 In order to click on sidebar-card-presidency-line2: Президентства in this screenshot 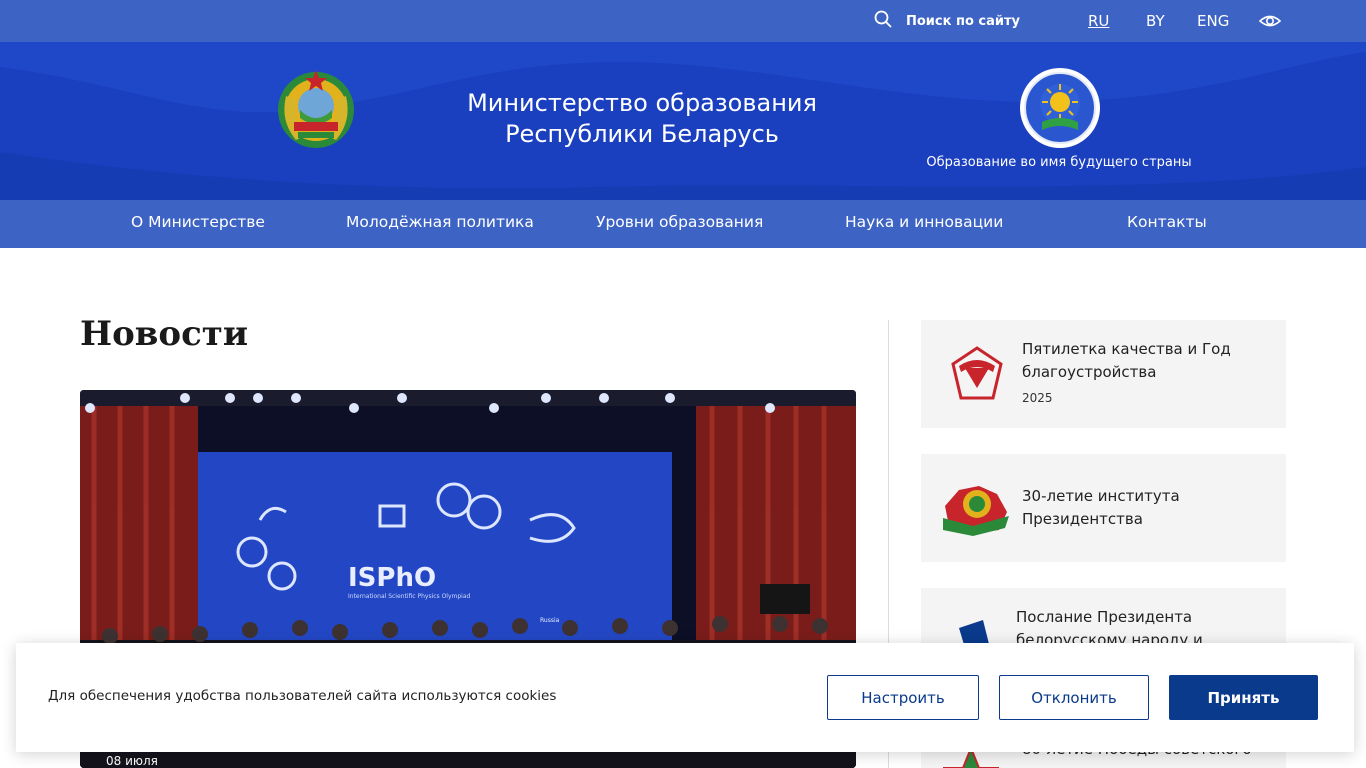, I will do `click(1082, 518)`.